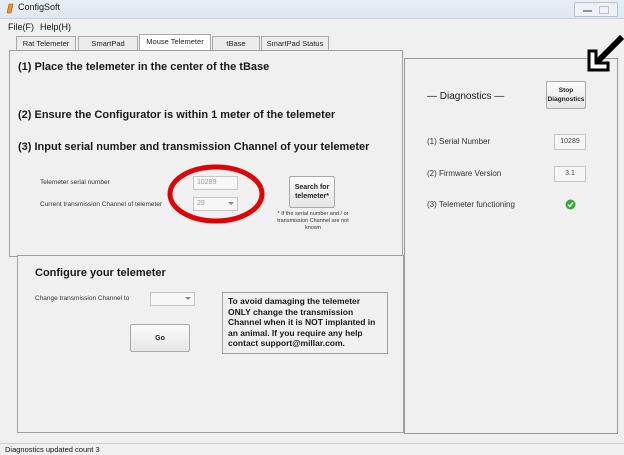  I want to click on diag-serial-value: 10289, so click(570, 142).